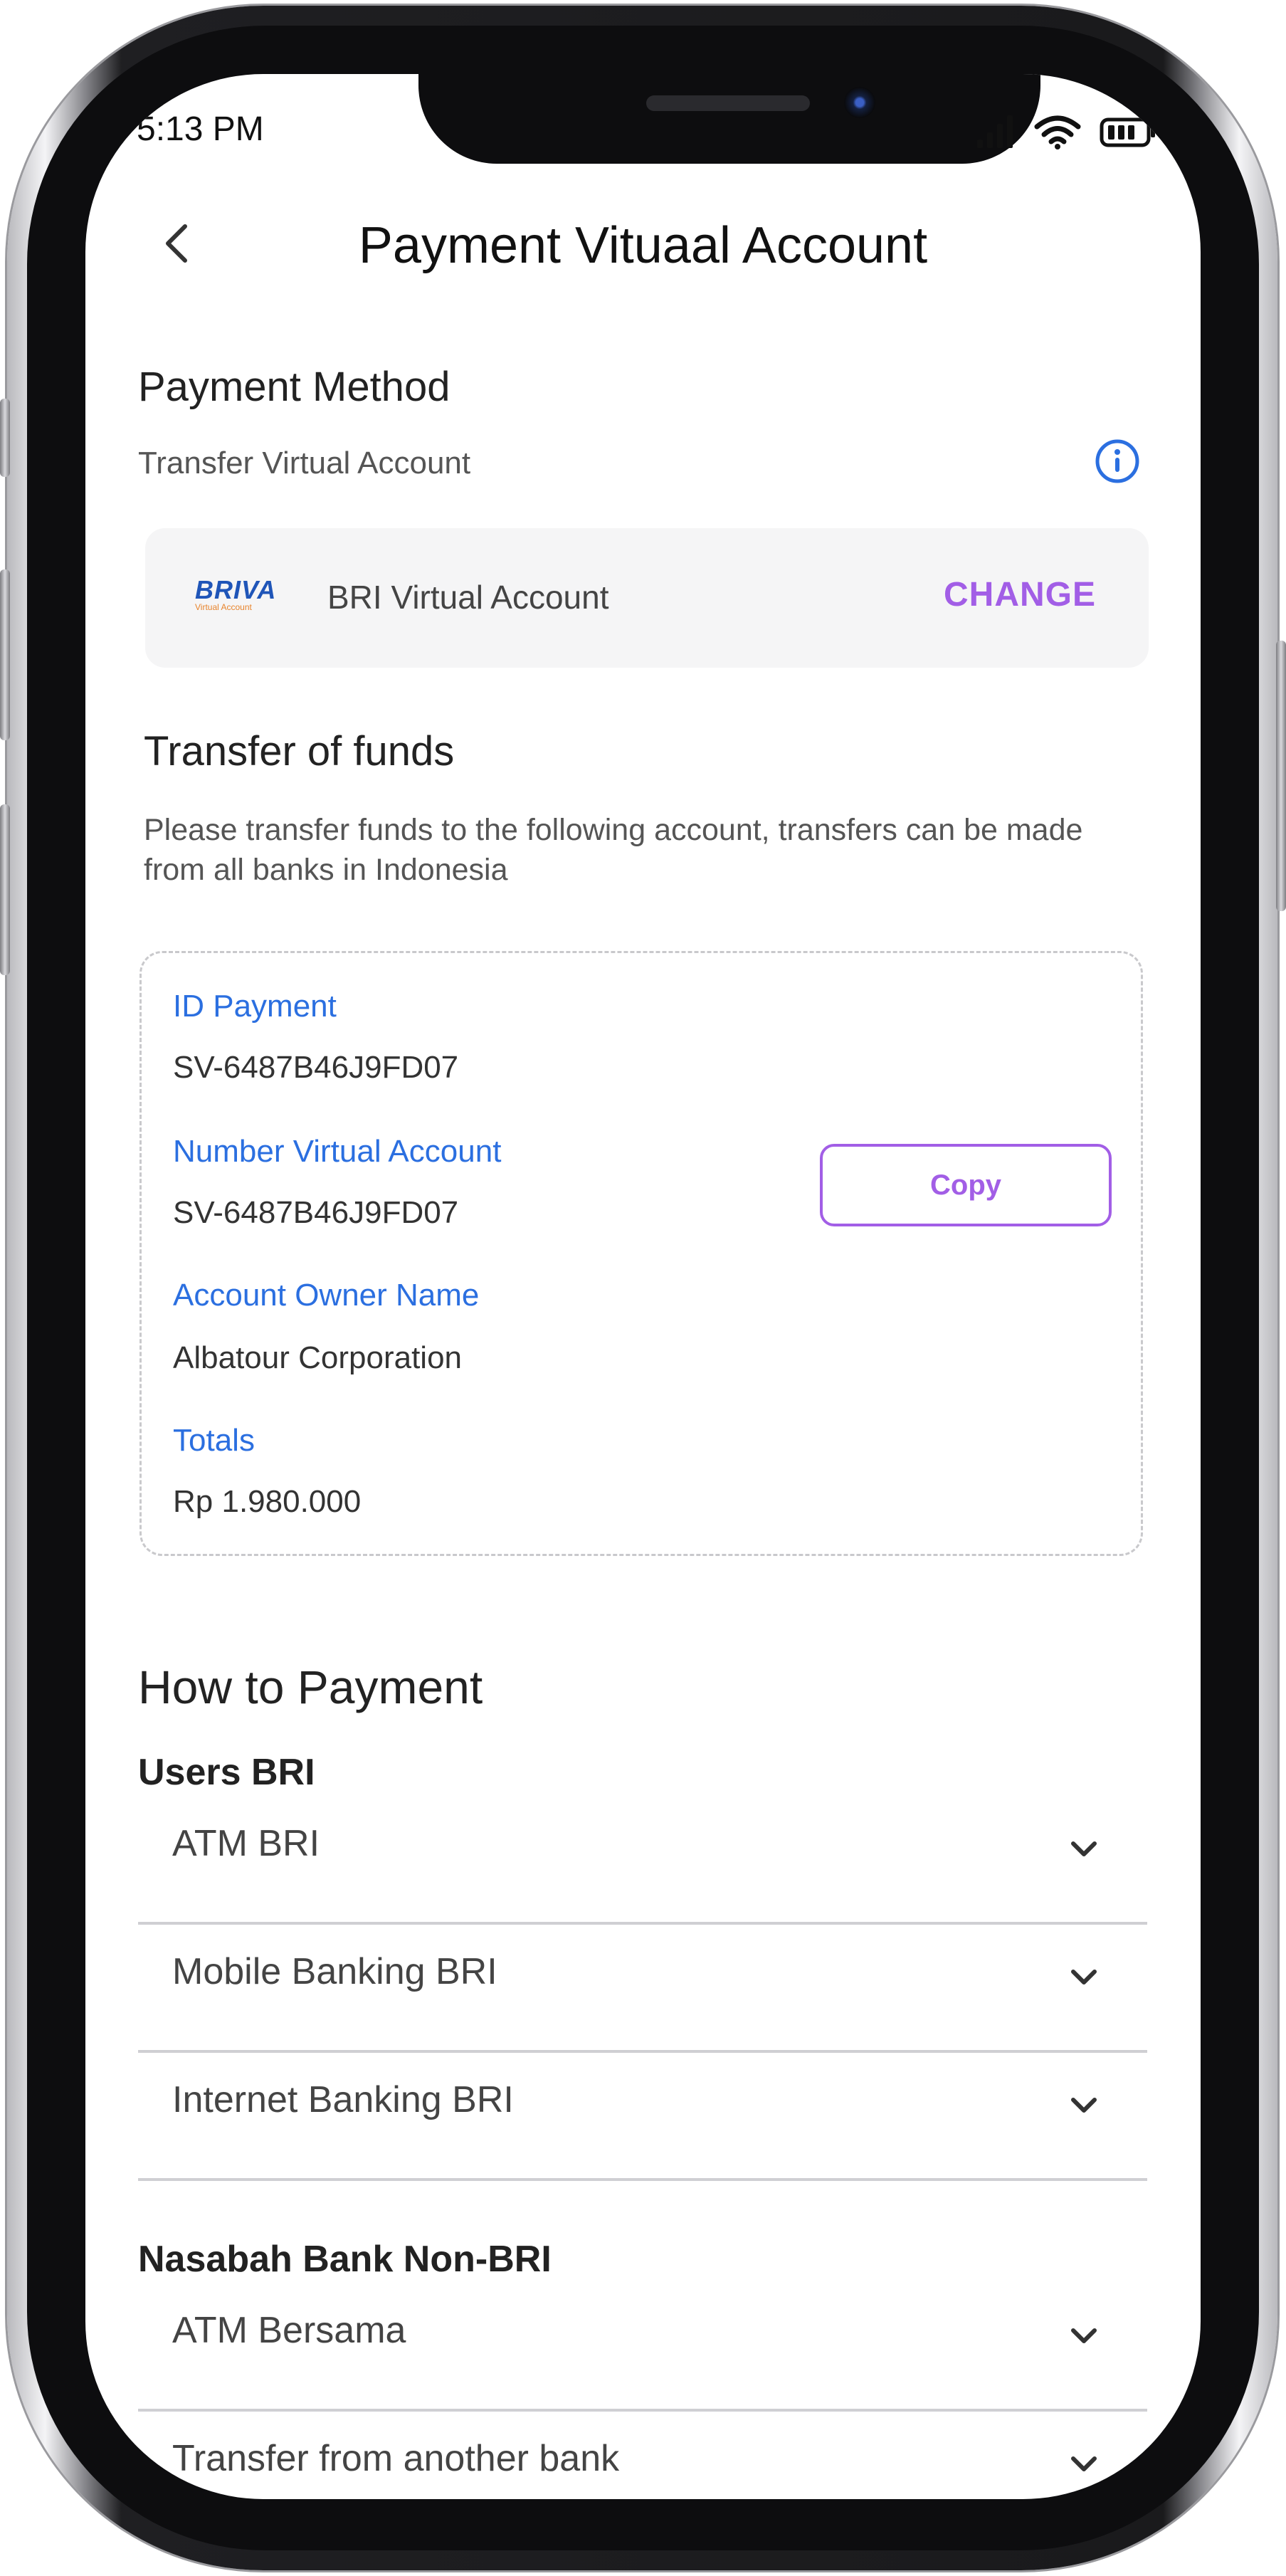  What do you see at coordinates (304, 463) in the screenshot?
I see `payment-method-subtitle: Transfer Virtual Account` at bounding box center [304, 463].